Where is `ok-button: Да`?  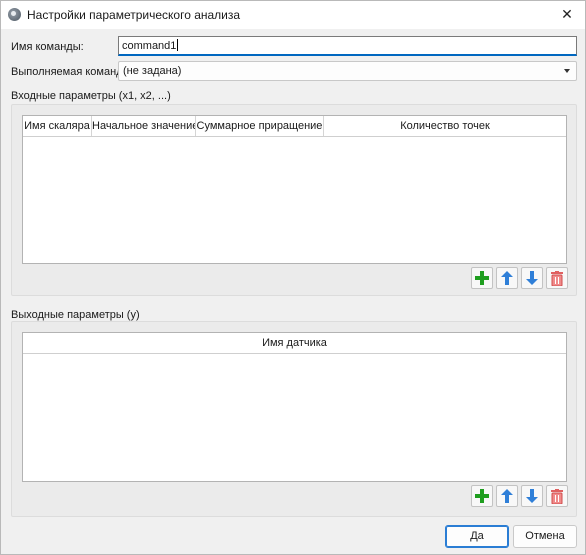 ok-button: Да is located at coordinates (477, 536).